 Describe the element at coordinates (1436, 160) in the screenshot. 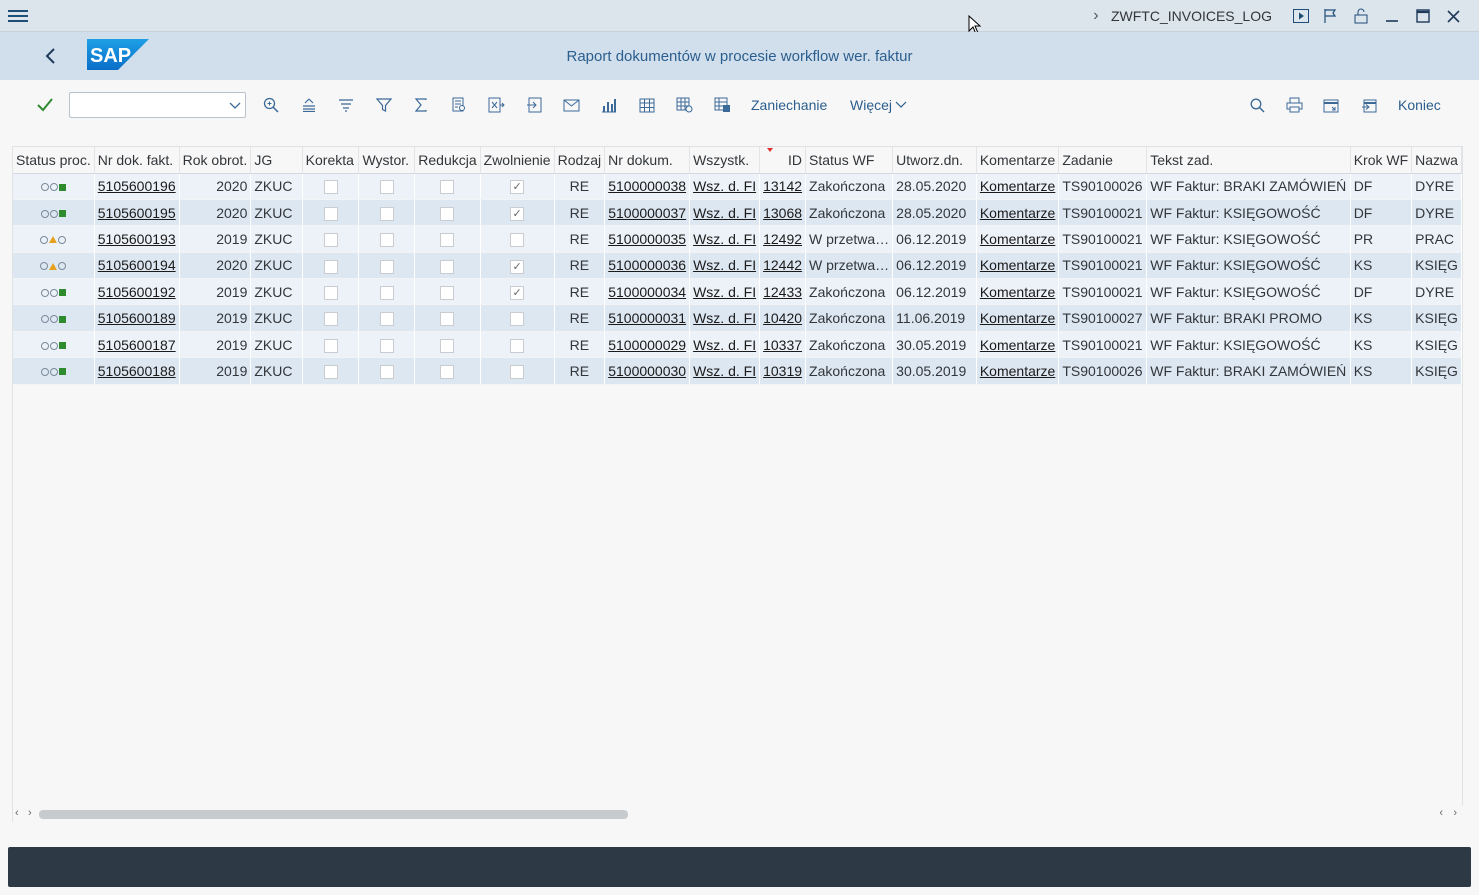

I see `col-header: Nazwa` at that location.